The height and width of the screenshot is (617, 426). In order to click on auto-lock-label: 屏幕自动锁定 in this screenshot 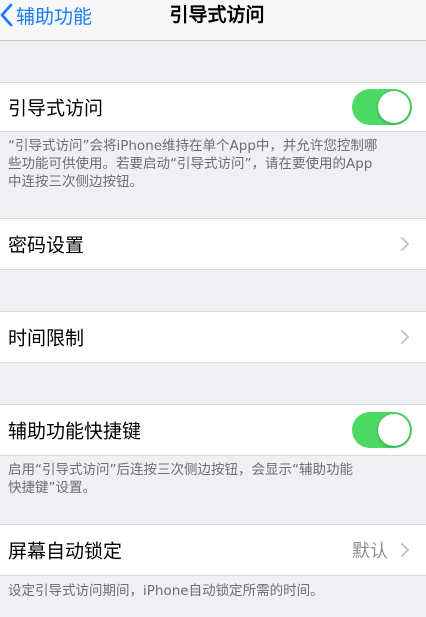, I will do `click(65, 551)`.